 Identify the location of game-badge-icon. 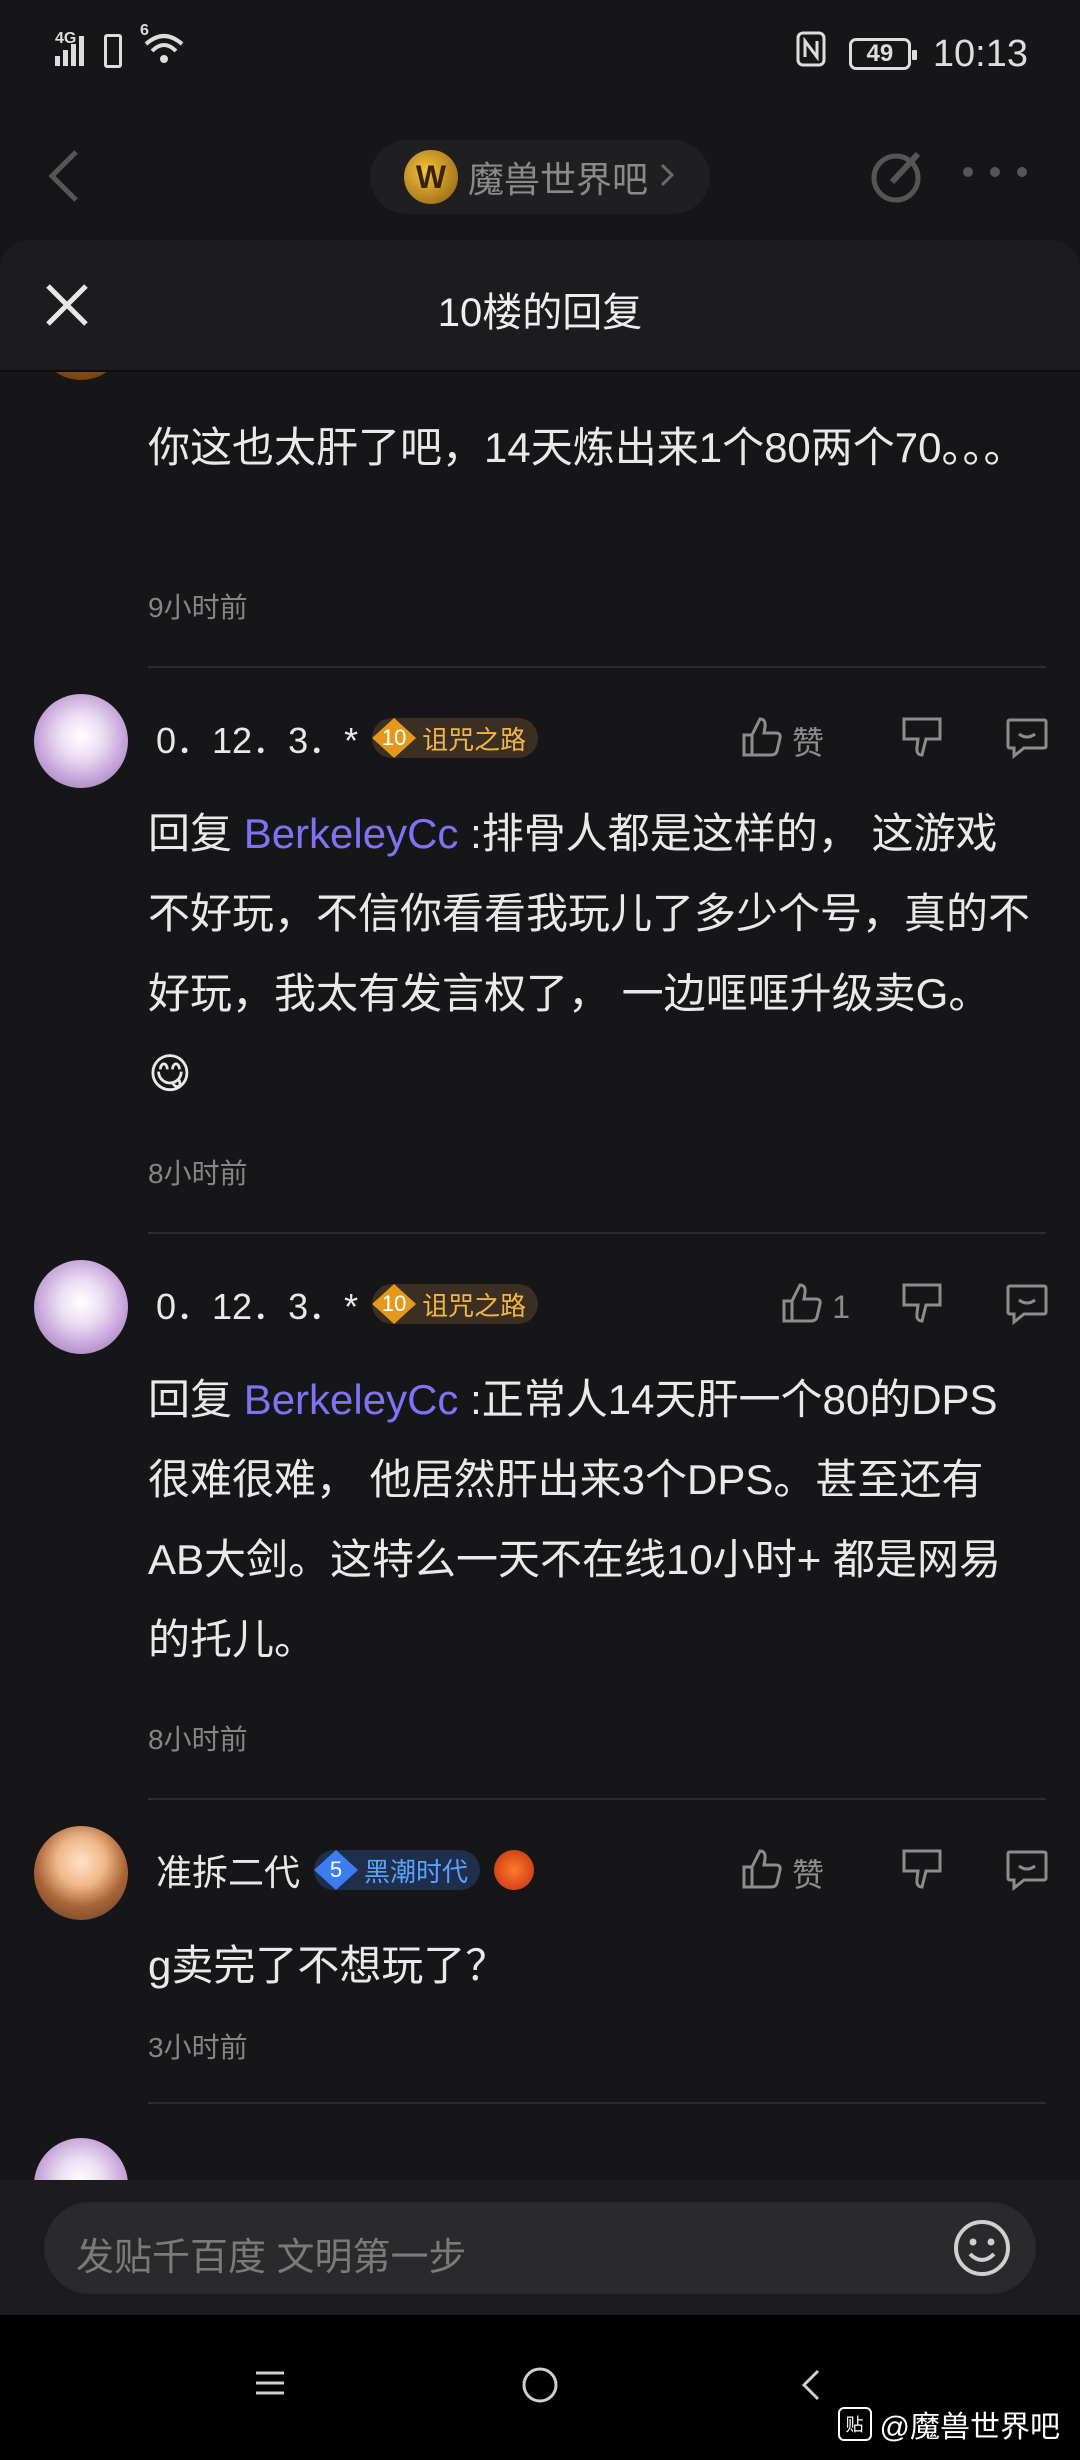
(514, 1870).